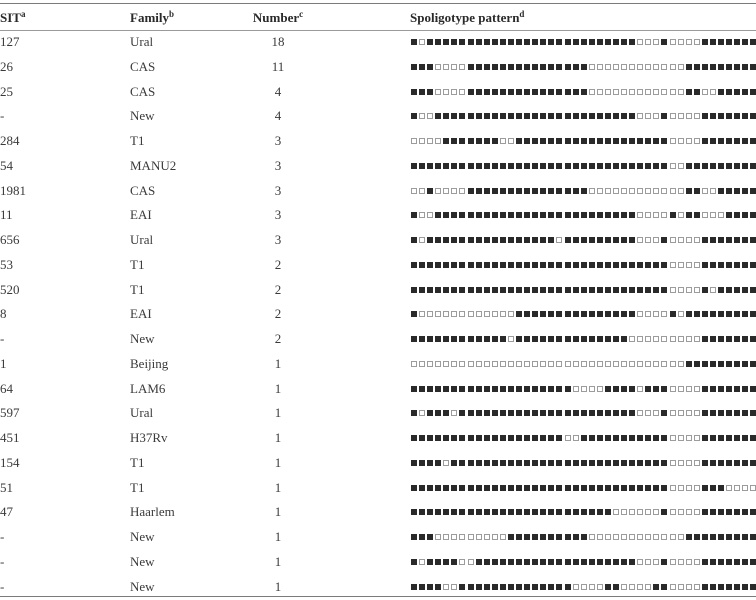 This screenshot has width=756, height=600. Describe the element at coordinates (378, 365) in the screenshot. I see `table-row: 1 Beijing 1` at that location.